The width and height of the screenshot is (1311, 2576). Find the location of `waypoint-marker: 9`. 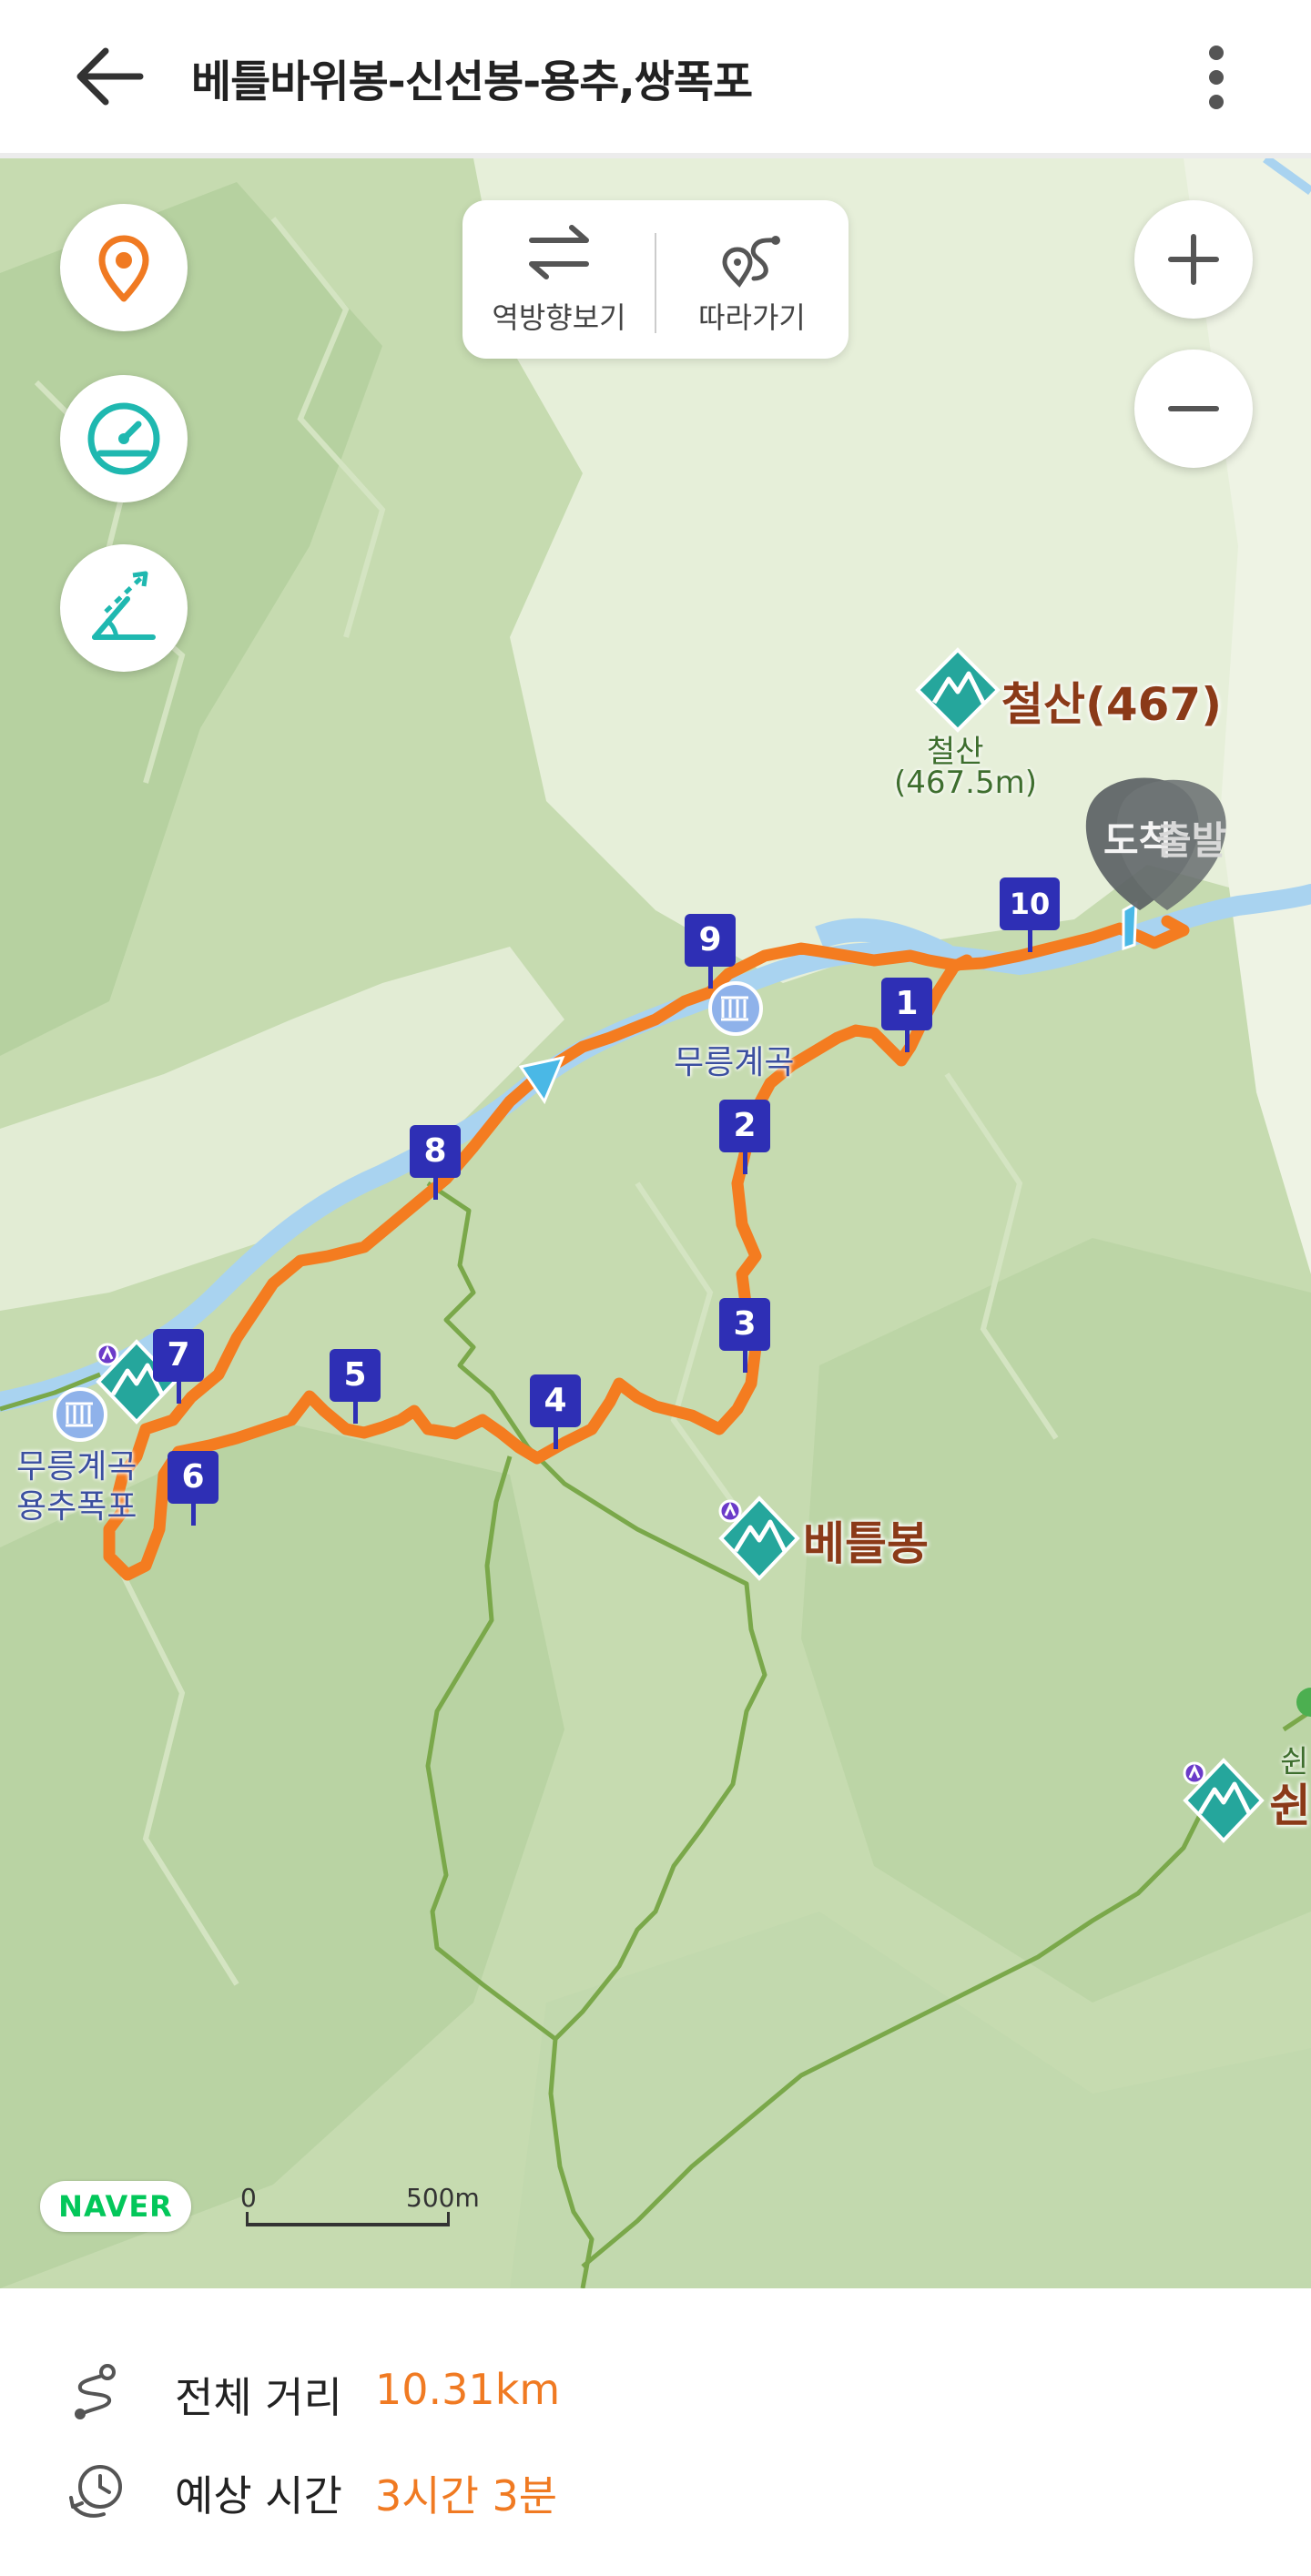

waypoint-marker: 9 is located at coordinates (710, 952).